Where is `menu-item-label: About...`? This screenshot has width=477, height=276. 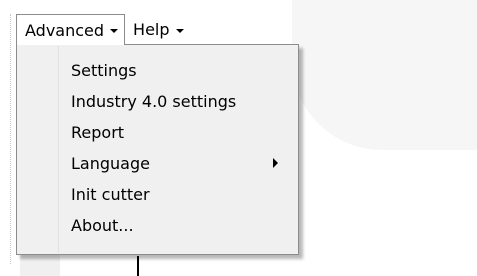
menu-item-label: About... is located at coordinates (102, 225).